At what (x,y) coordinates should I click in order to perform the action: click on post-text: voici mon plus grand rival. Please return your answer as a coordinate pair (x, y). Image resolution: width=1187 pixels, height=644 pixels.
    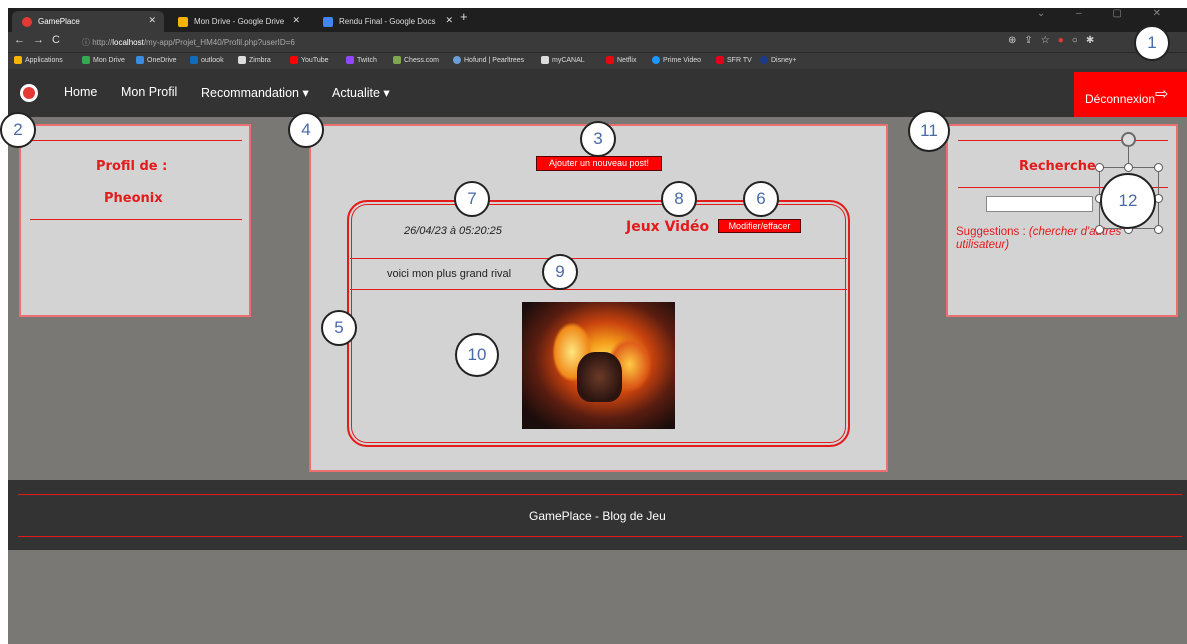
    Looking at the image, I should click on (449, 274).